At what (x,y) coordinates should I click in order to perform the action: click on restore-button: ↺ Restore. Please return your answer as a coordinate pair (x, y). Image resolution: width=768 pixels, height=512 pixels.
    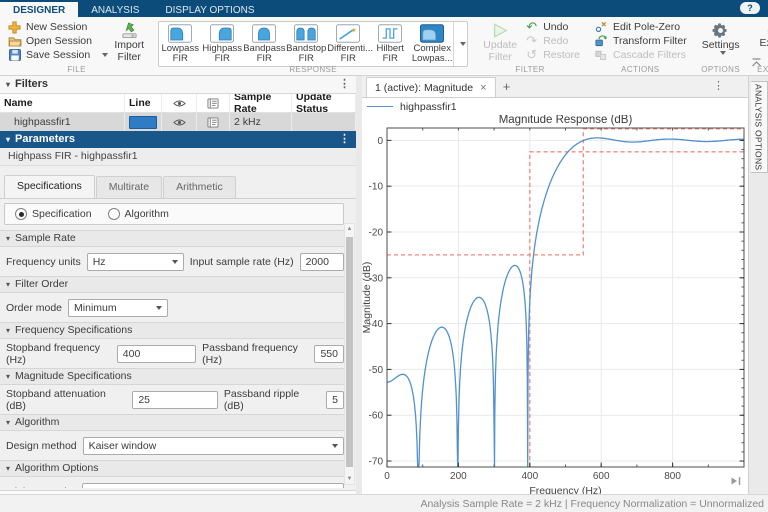
    Looking at the image, I should click on (552, 55).